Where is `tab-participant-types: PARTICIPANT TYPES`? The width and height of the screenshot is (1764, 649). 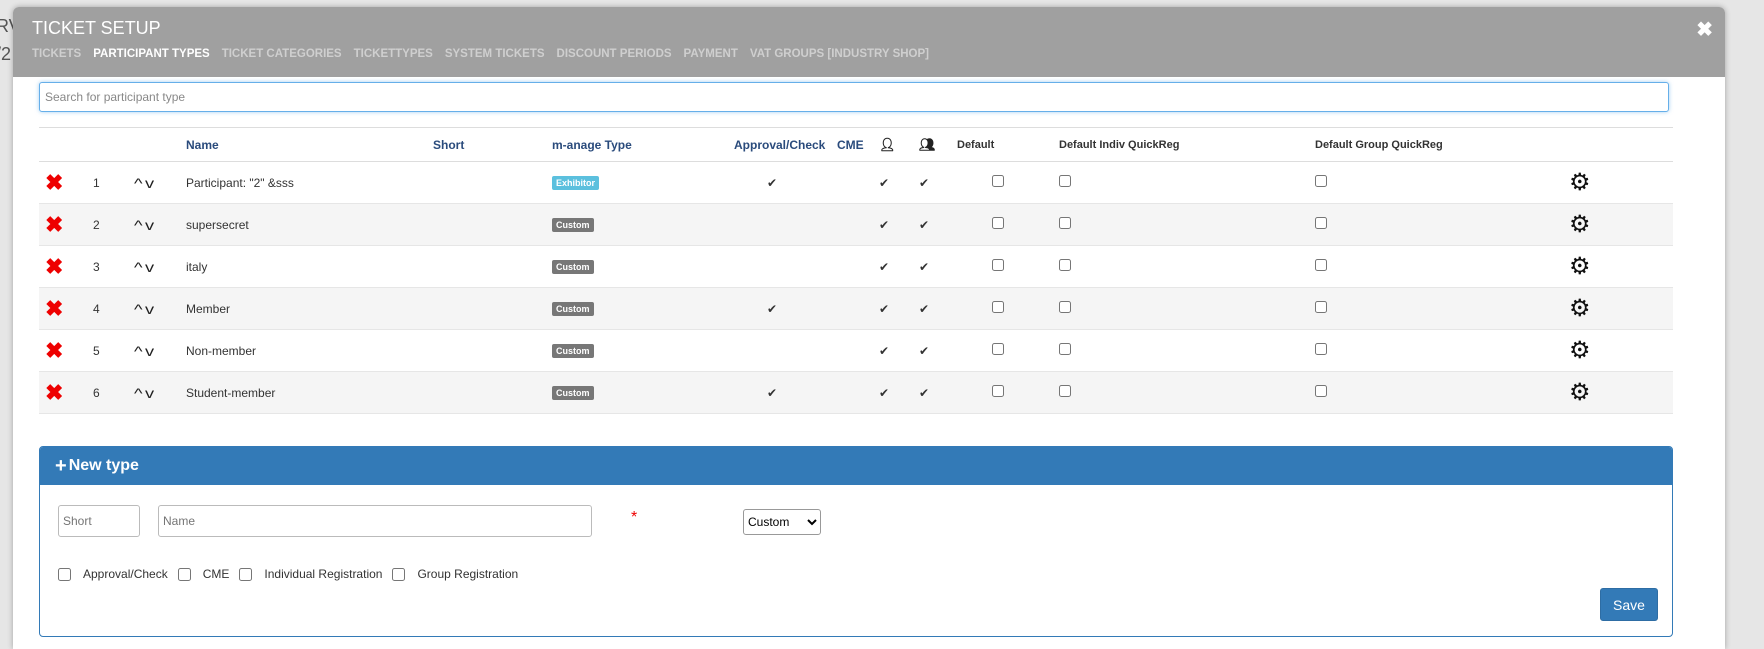 tab-participant-types: PARTICIPANT TYPES is located at coordinates (151, 54).